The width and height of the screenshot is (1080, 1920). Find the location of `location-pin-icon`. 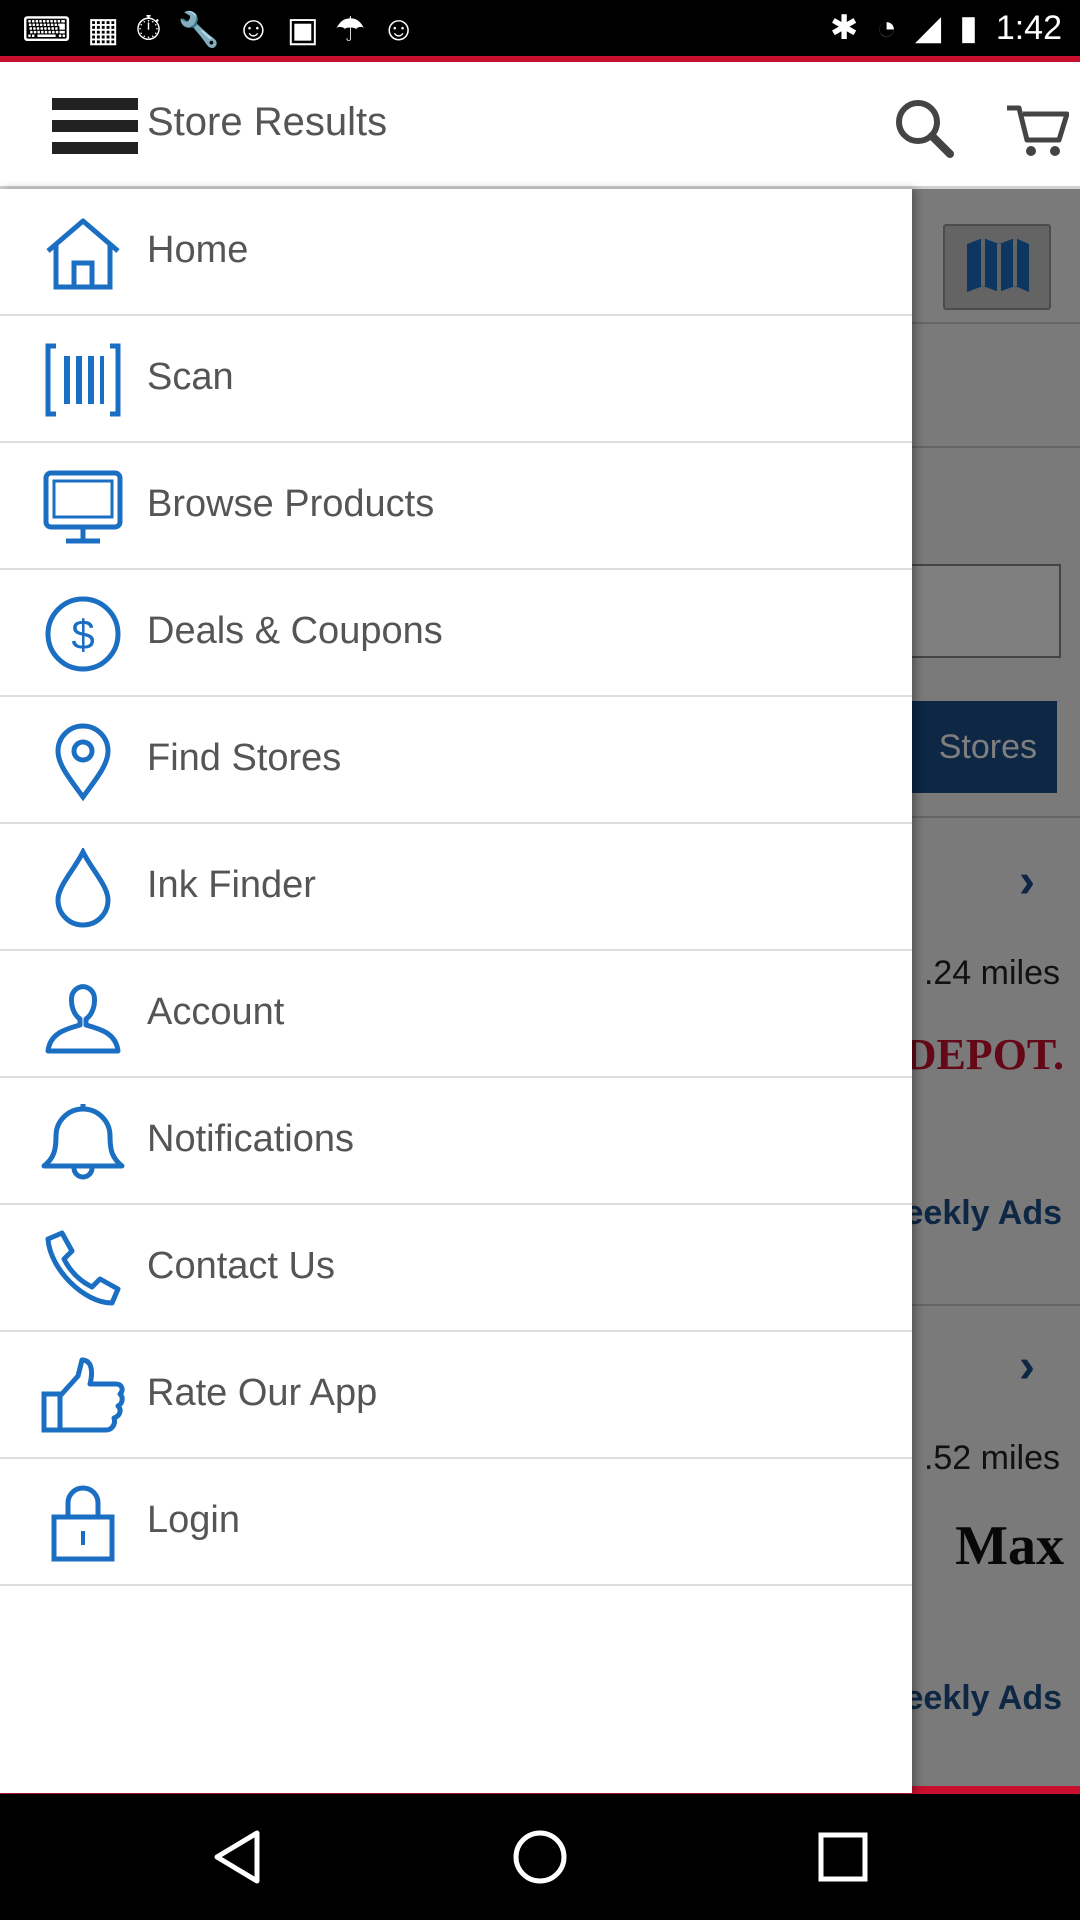

location-pin-icon is located at coordinates (83, 762).